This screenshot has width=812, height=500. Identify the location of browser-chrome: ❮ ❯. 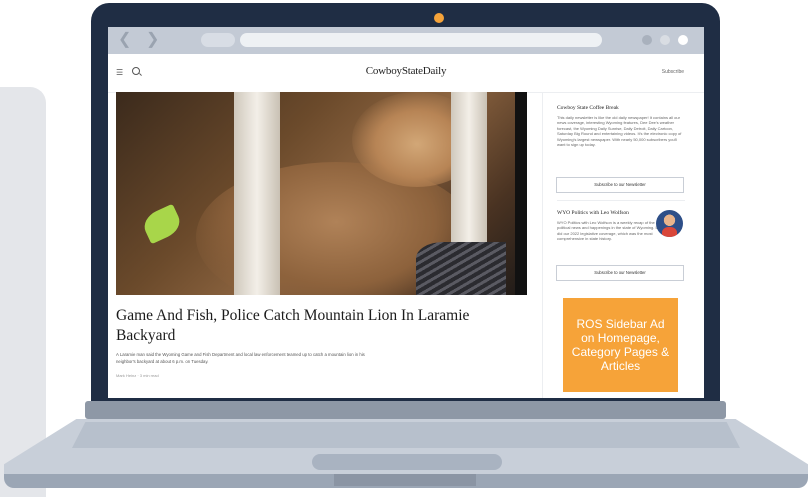
(406, 40).